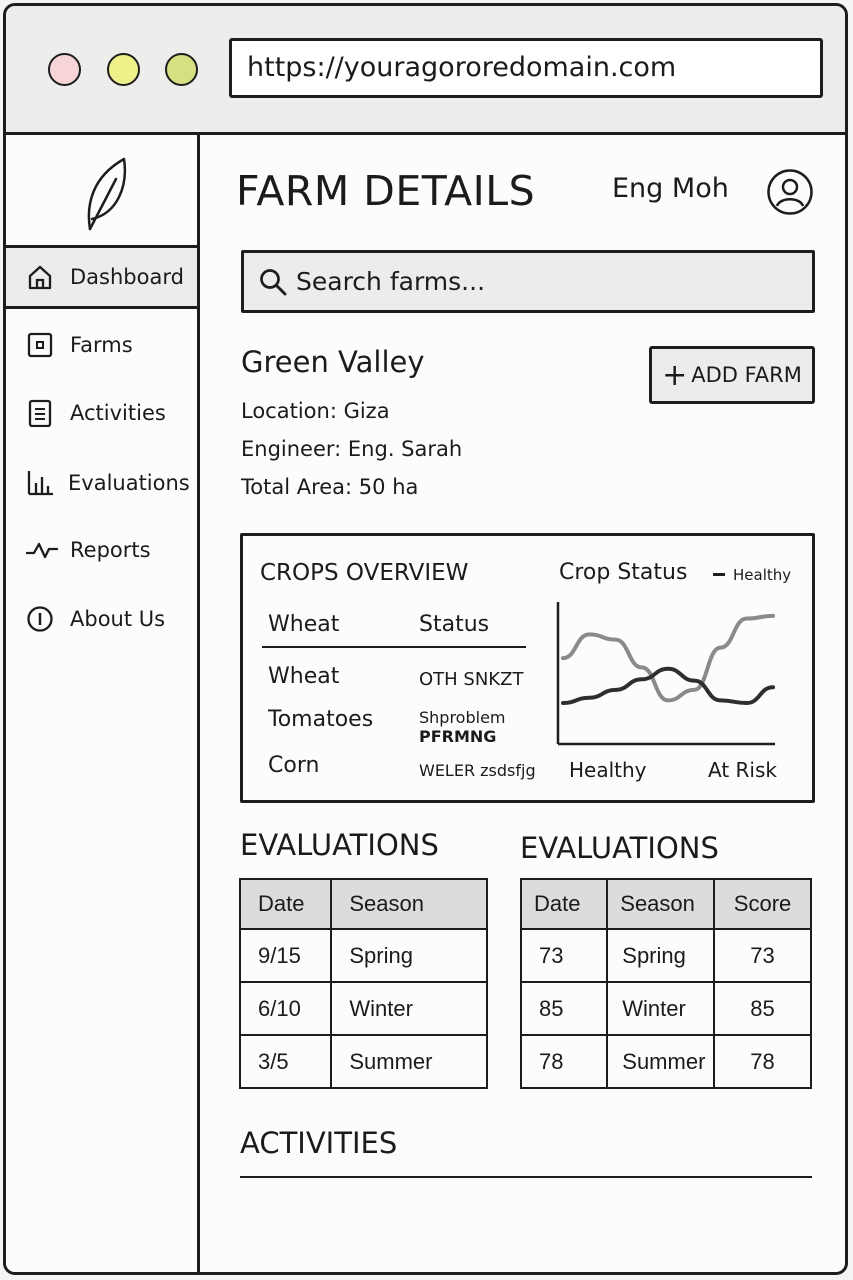  Describe the element at coordinates (127, 277) in the screenshot. I see `sidebar-item-label: Dashboard` at that location.